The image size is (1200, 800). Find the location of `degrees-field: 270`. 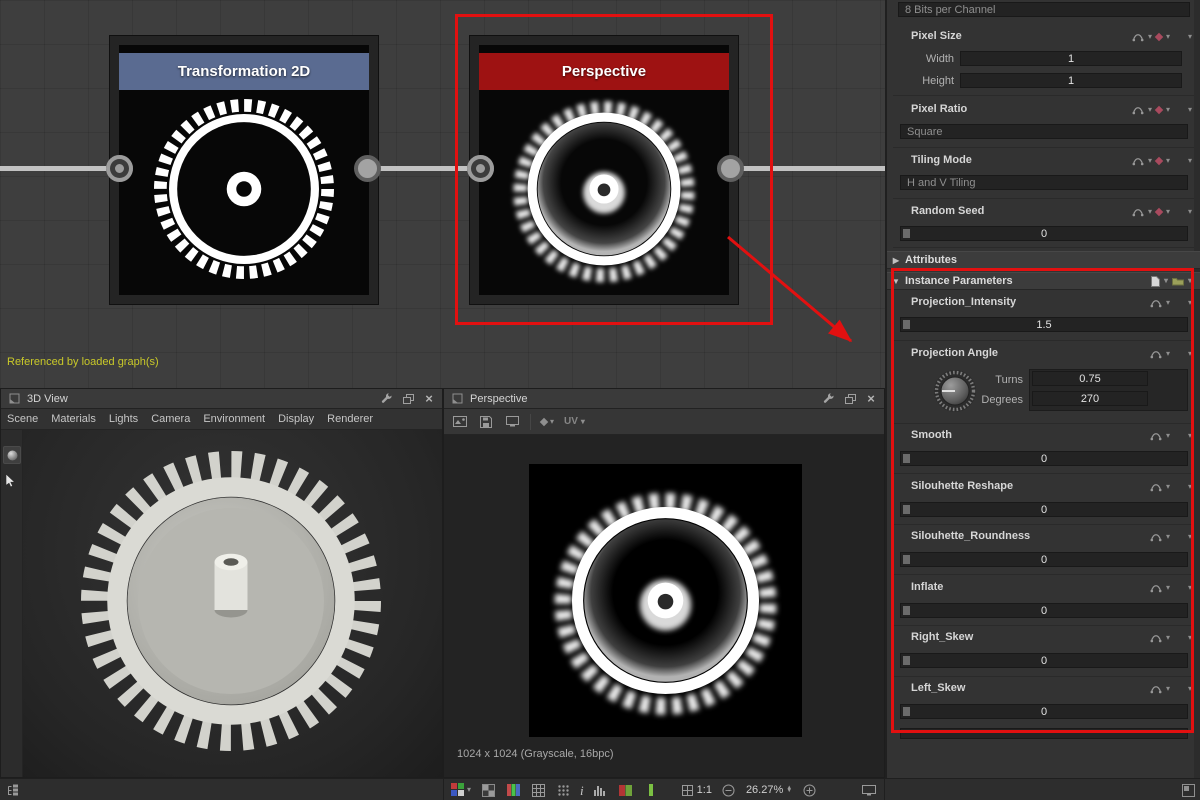

degrees-field: 270 is located at coordinates (1090, 398).